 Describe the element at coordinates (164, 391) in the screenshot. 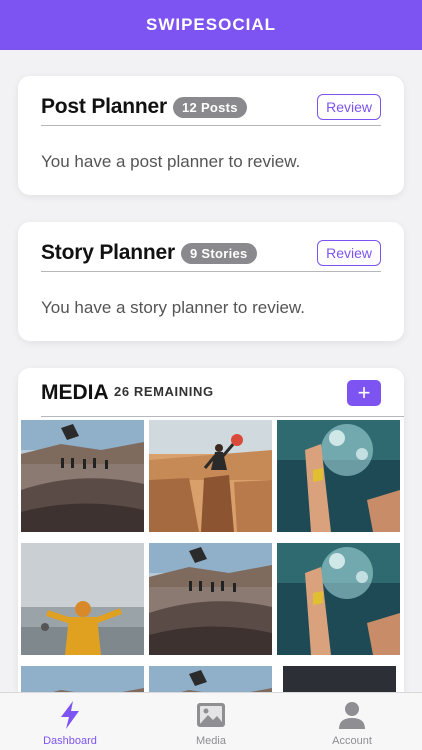

I see `media-remaining-count: 26 REMAINING` at that location.